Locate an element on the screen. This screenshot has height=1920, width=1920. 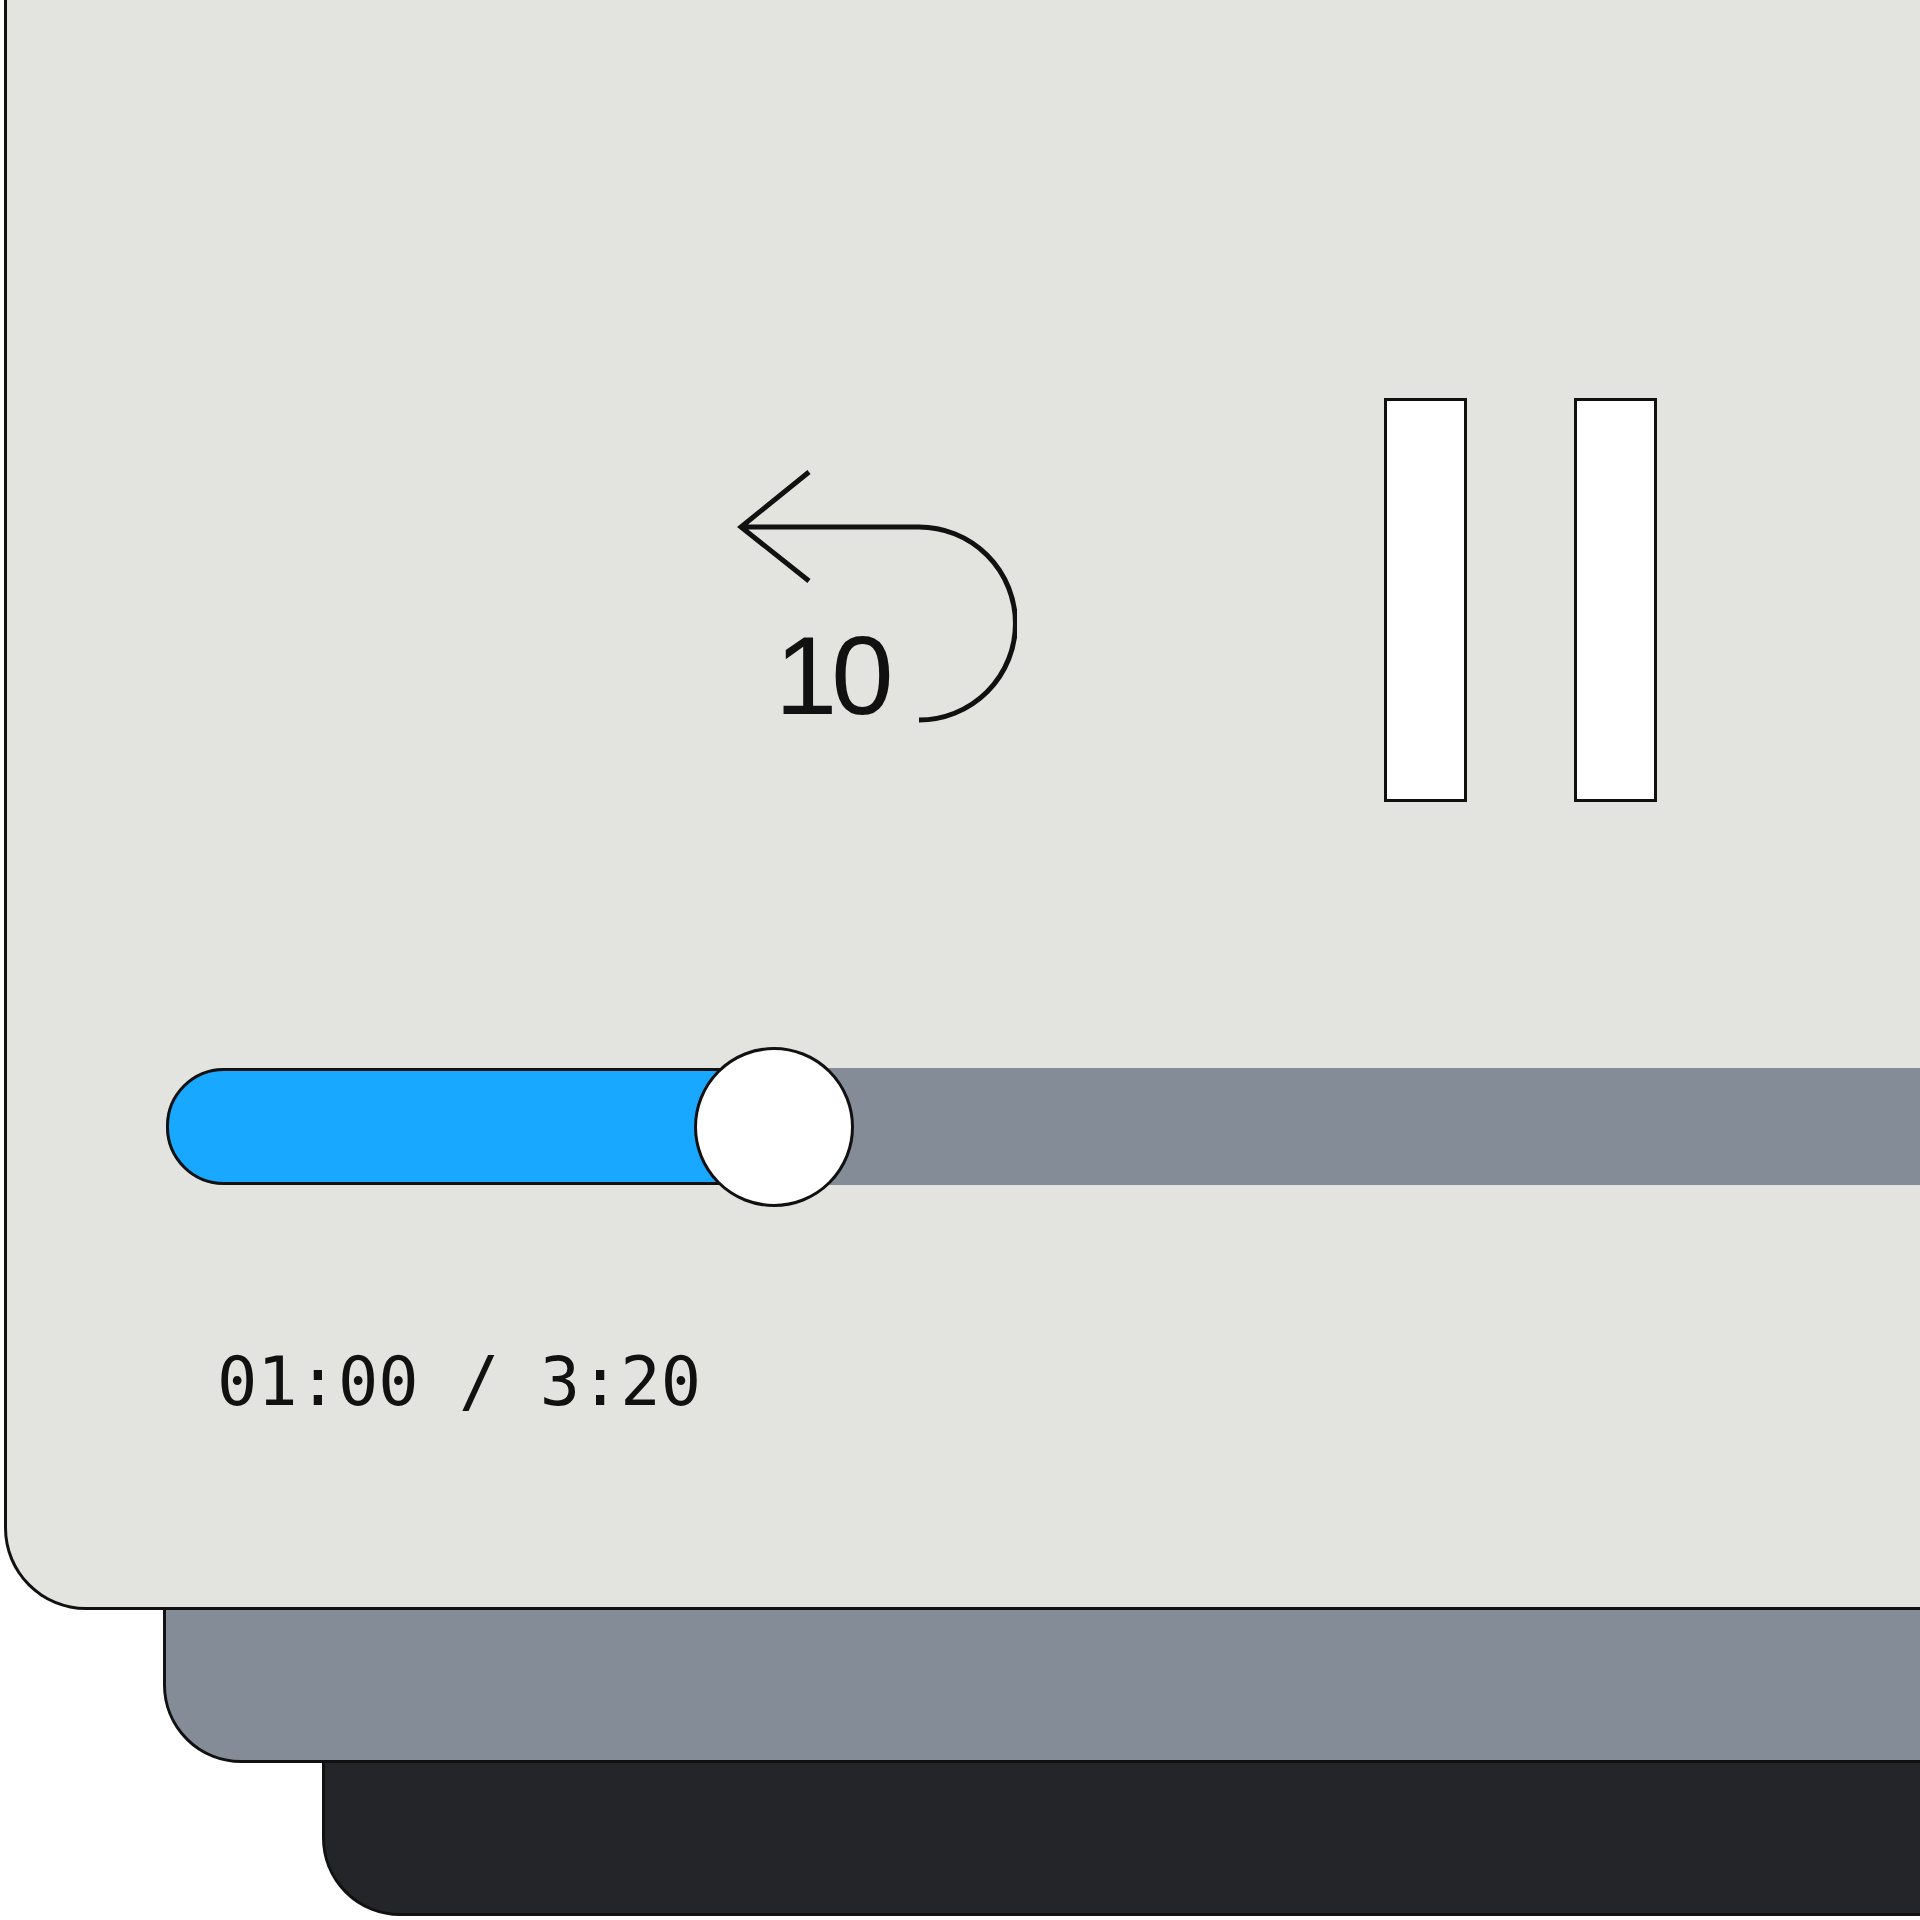
progress-slider is located at coordinates (1043, 1127).